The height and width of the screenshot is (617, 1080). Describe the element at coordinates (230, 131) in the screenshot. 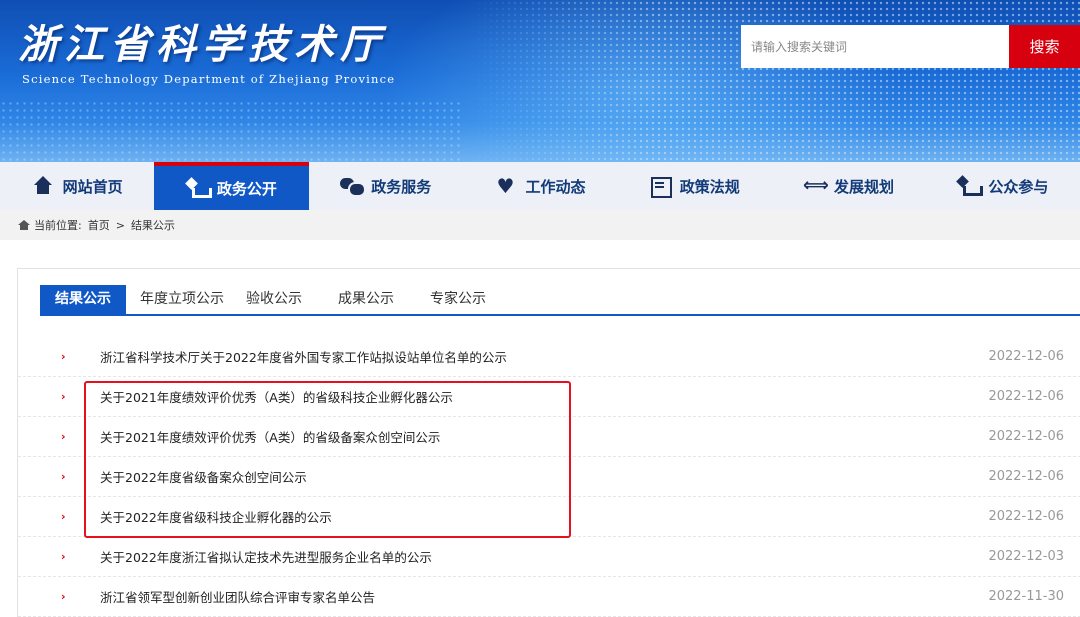

I see `banner-dots-left` at that location.